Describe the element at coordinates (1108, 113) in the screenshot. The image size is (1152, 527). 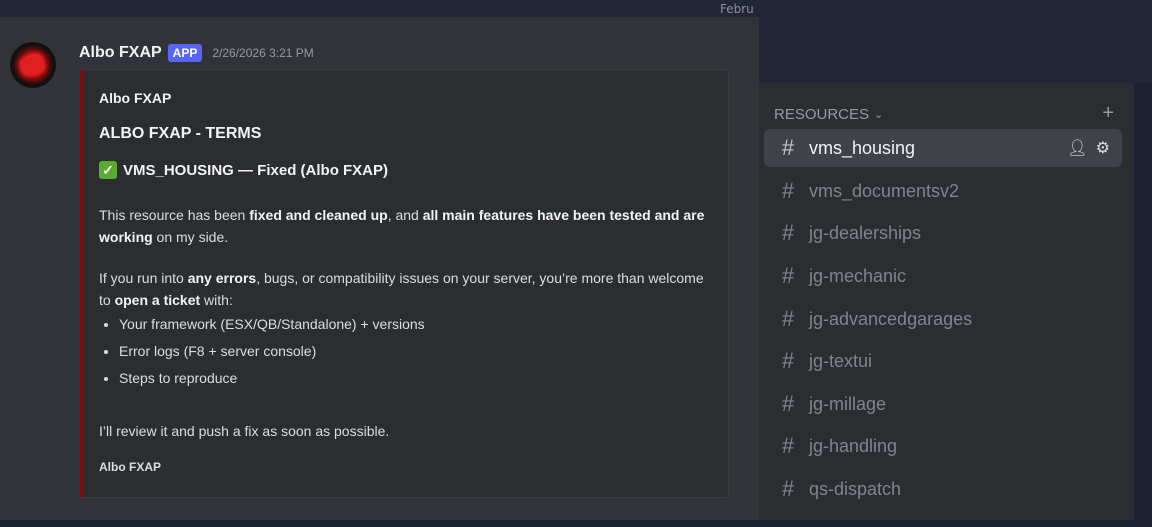
I see `add-channel-icon: +` at that location.